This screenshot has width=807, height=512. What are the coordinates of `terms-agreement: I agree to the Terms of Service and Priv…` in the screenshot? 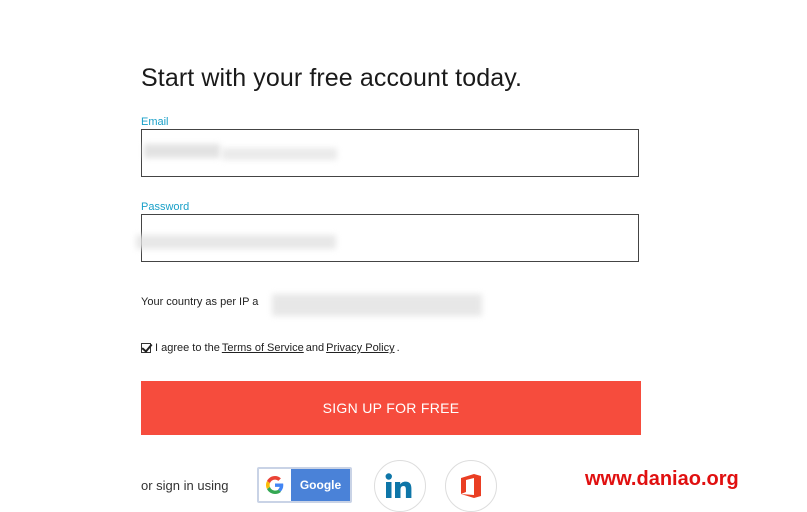 It's located at (270, 348).